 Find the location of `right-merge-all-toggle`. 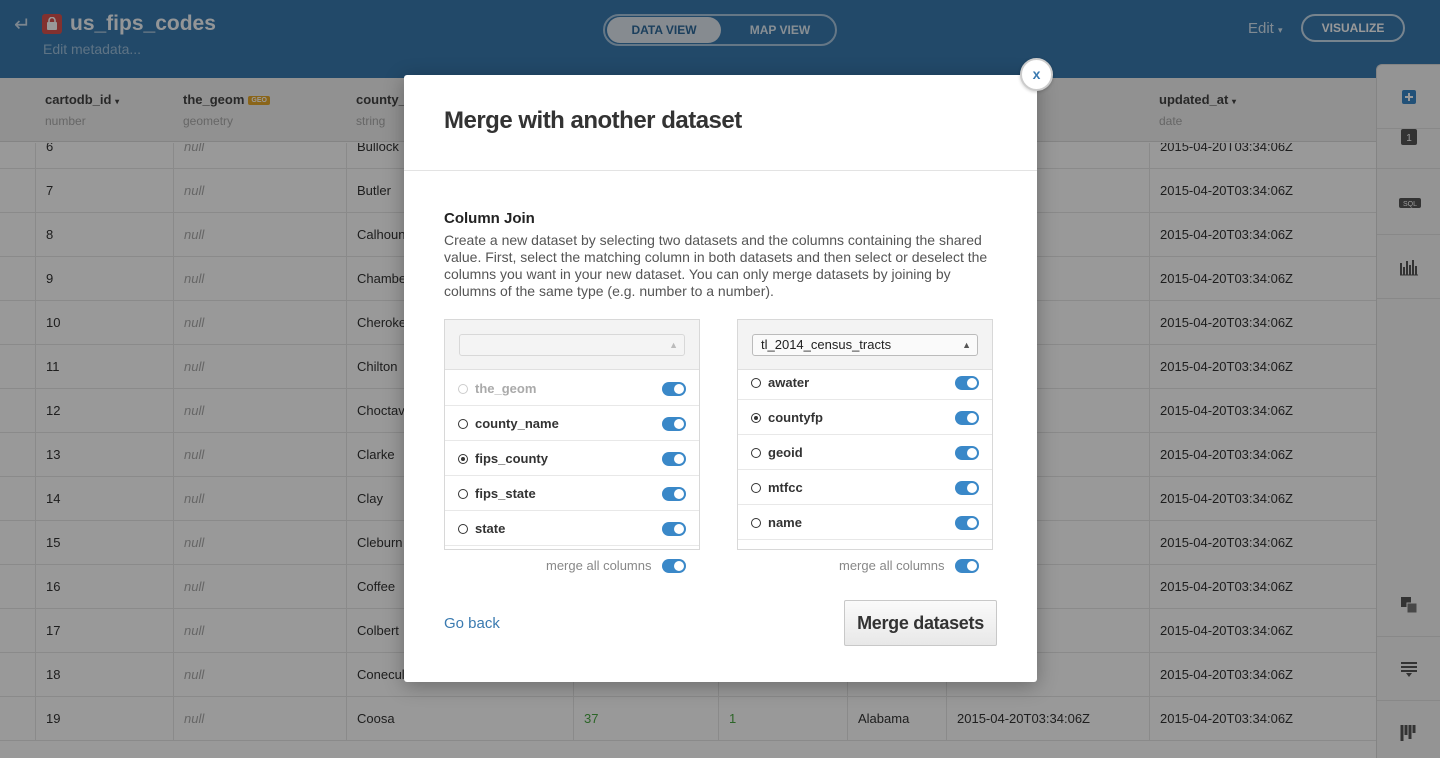

right-merge-all-toggle is located at coordinates (967, 566).